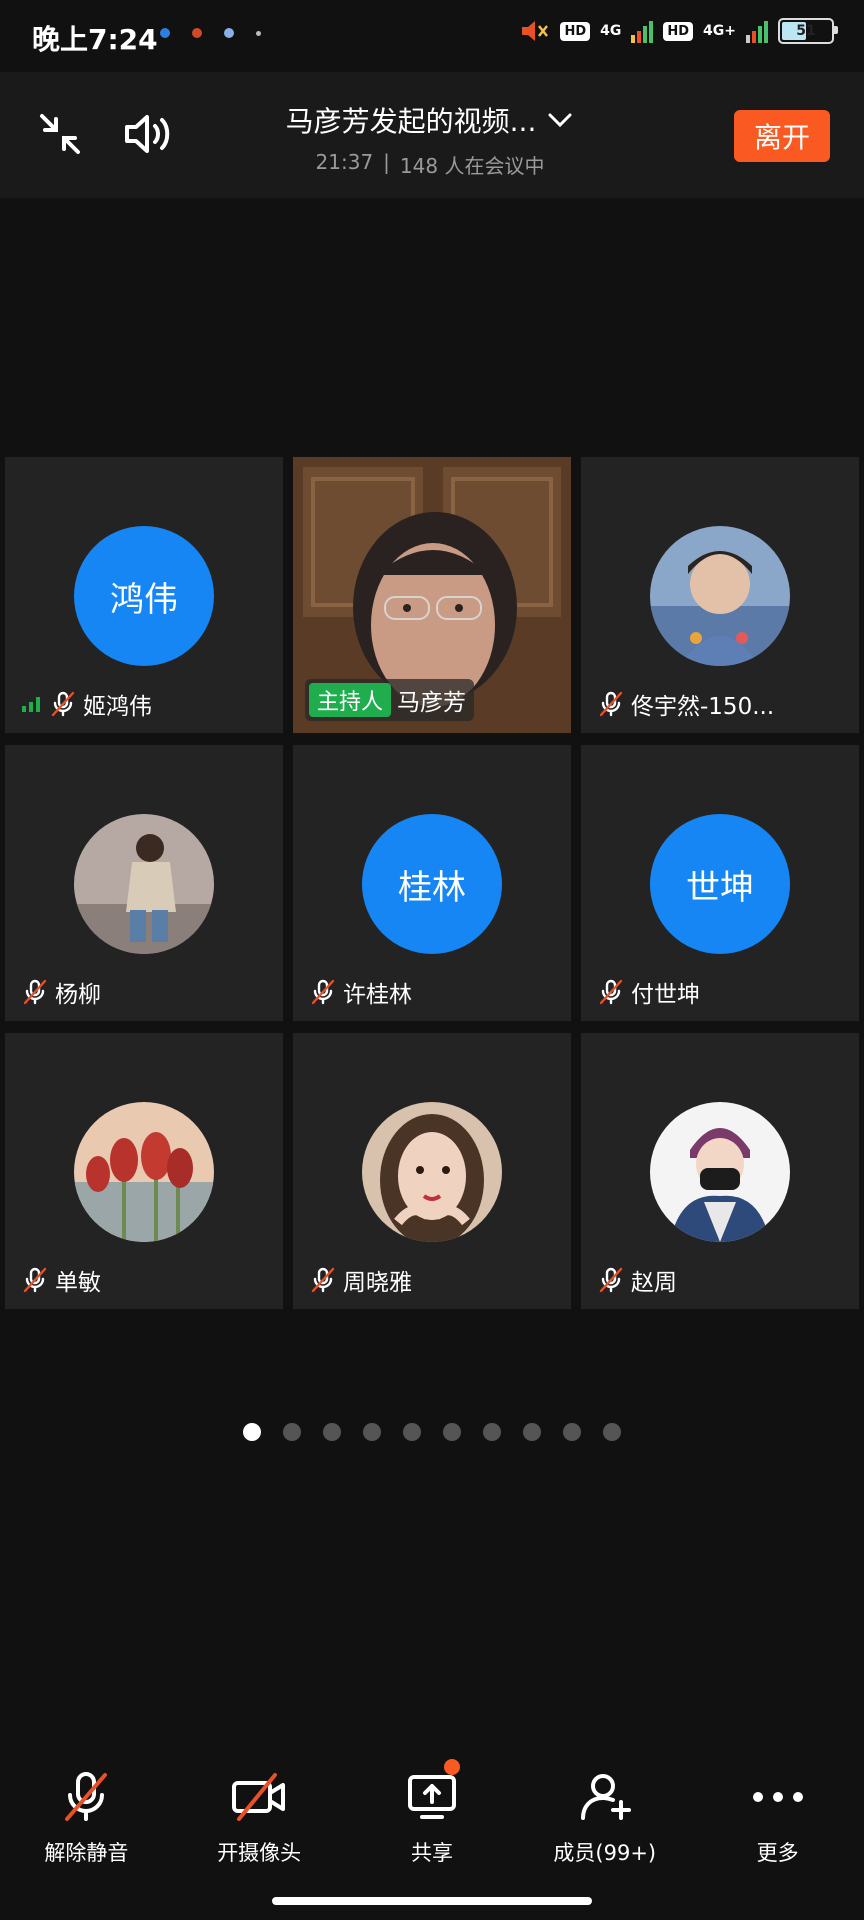 The width and height of the screenshot is (864, 1920). I want to click on participant-tile: 世坤 付世坤, so click(720, 883).